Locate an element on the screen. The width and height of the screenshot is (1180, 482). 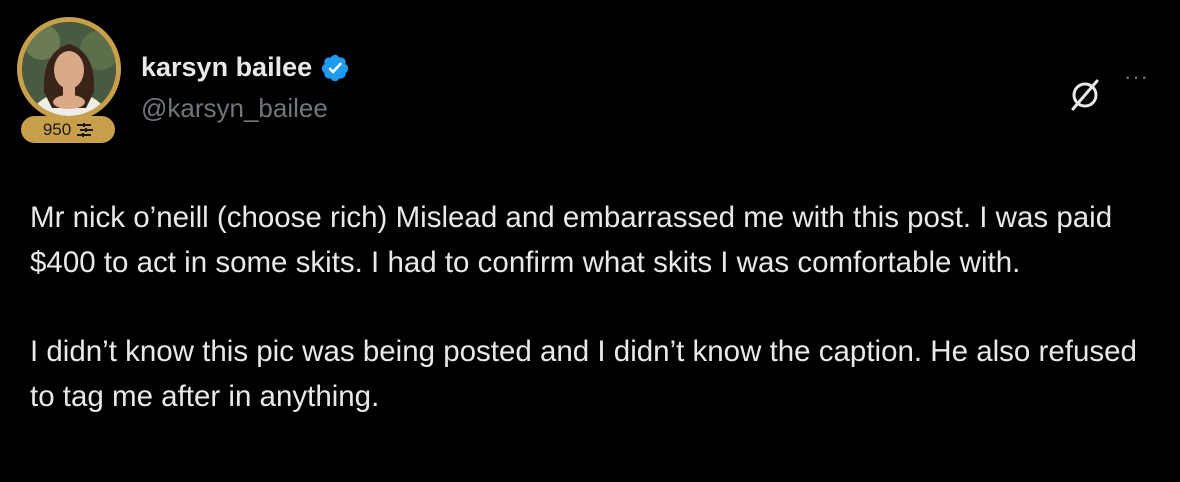
avatar-image is located at coordinates (69, 69).